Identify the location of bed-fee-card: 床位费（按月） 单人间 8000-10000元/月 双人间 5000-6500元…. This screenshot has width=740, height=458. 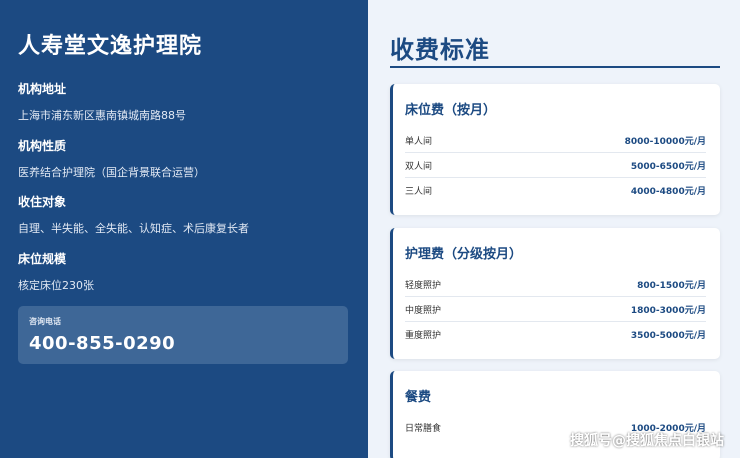
(555, 149).